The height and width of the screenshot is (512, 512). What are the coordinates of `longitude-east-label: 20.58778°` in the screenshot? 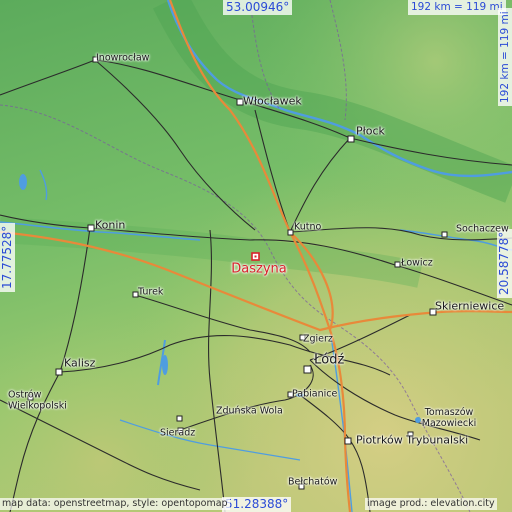 It's located at (504, 263).